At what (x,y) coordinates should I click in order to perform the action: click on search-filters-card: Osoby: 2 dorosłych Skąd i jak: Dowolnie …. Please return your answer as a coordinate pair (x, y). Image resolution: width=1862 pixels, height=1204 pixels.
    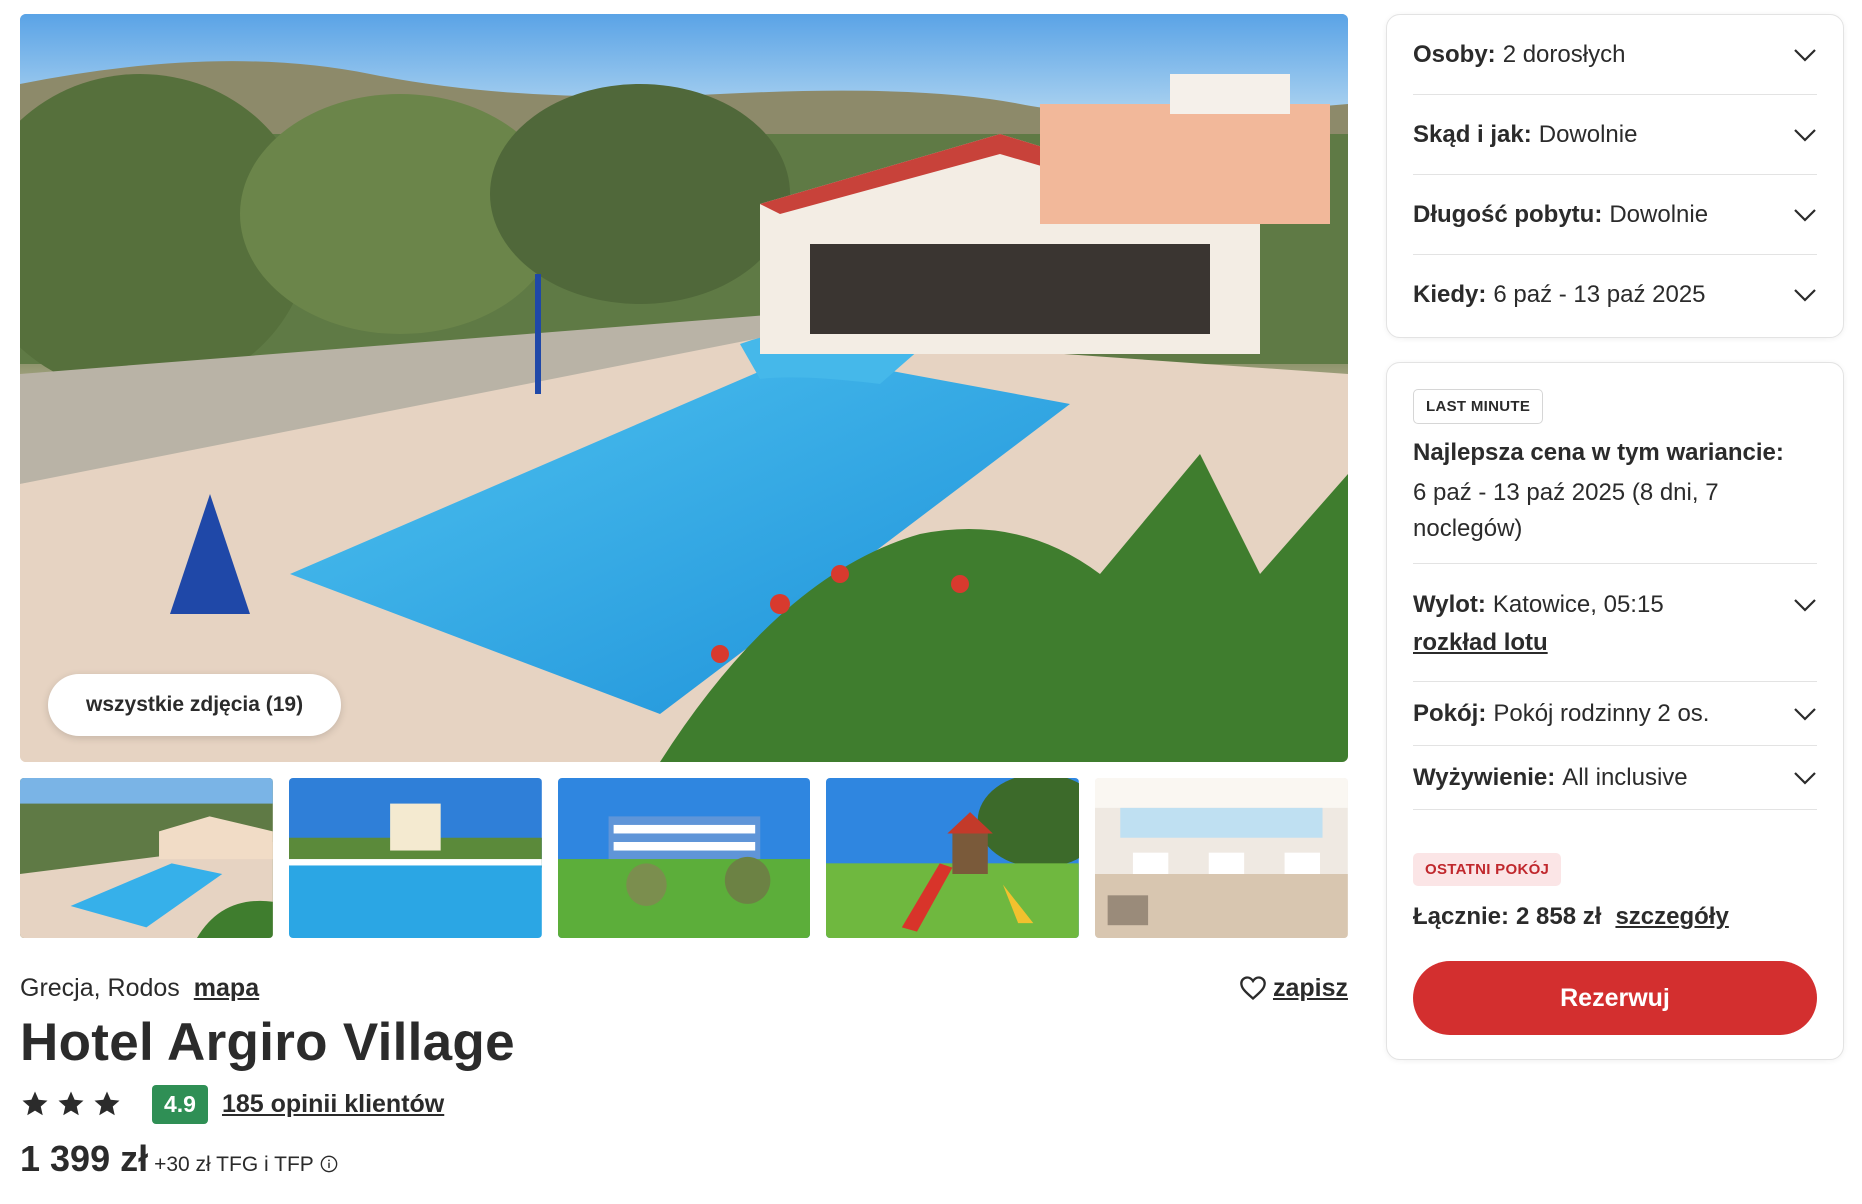
    Looking at the image, I should click on (1615, 176).